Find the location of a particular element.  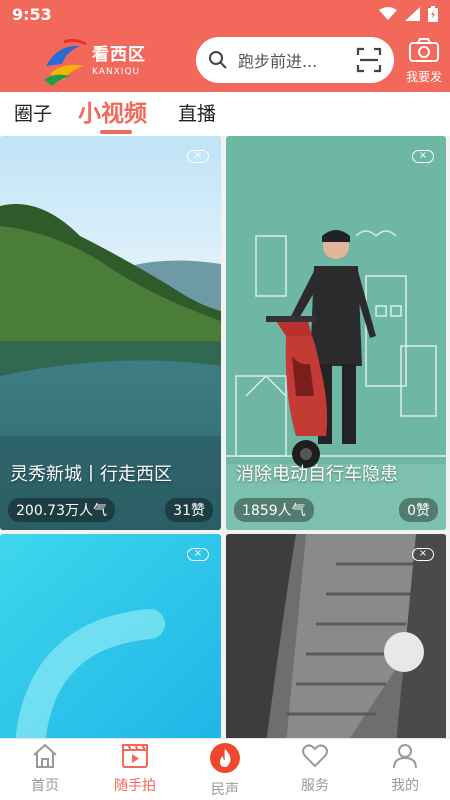

bottom-nav: 首页 随手拍 民声 服务 我的 is located at coordinates (225, 769).